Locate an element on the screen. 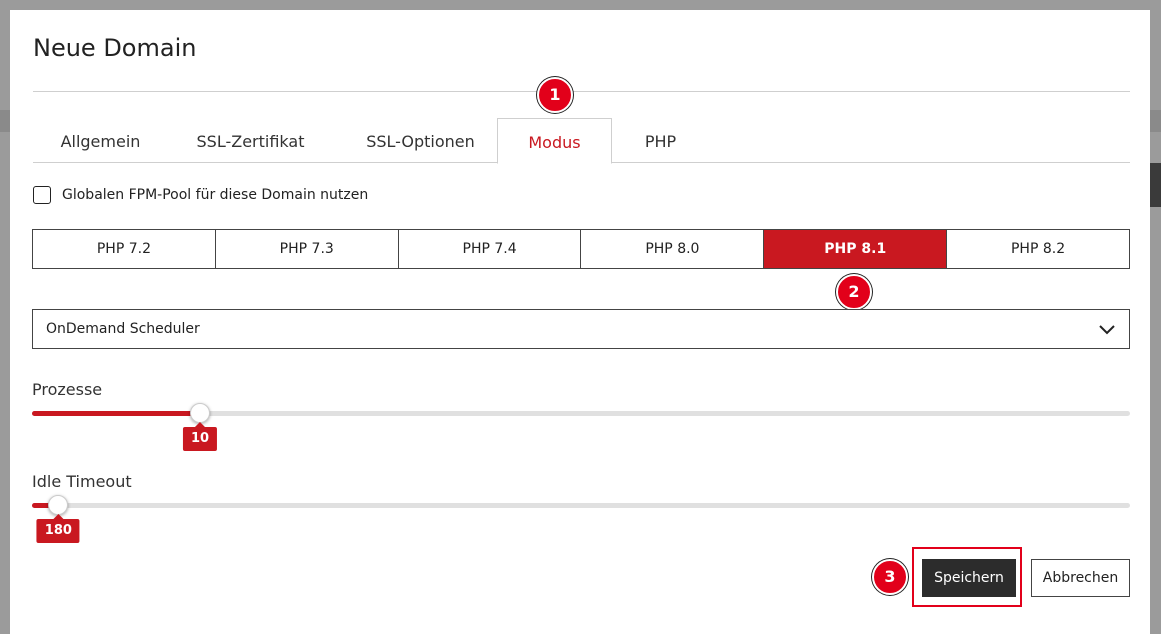 Image resolution: width=1161 pixels, height=634 pixels. fpm-pool-checkbox is located at coordinates (42, 195).